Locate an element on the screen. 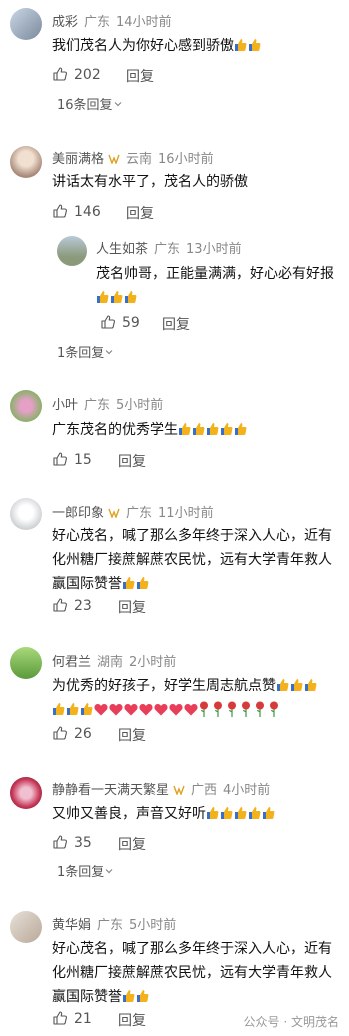 The image size is (349, 1036). comment-meta: 美丽满格 云南 16小时前 is located at coordinates (133, 157).